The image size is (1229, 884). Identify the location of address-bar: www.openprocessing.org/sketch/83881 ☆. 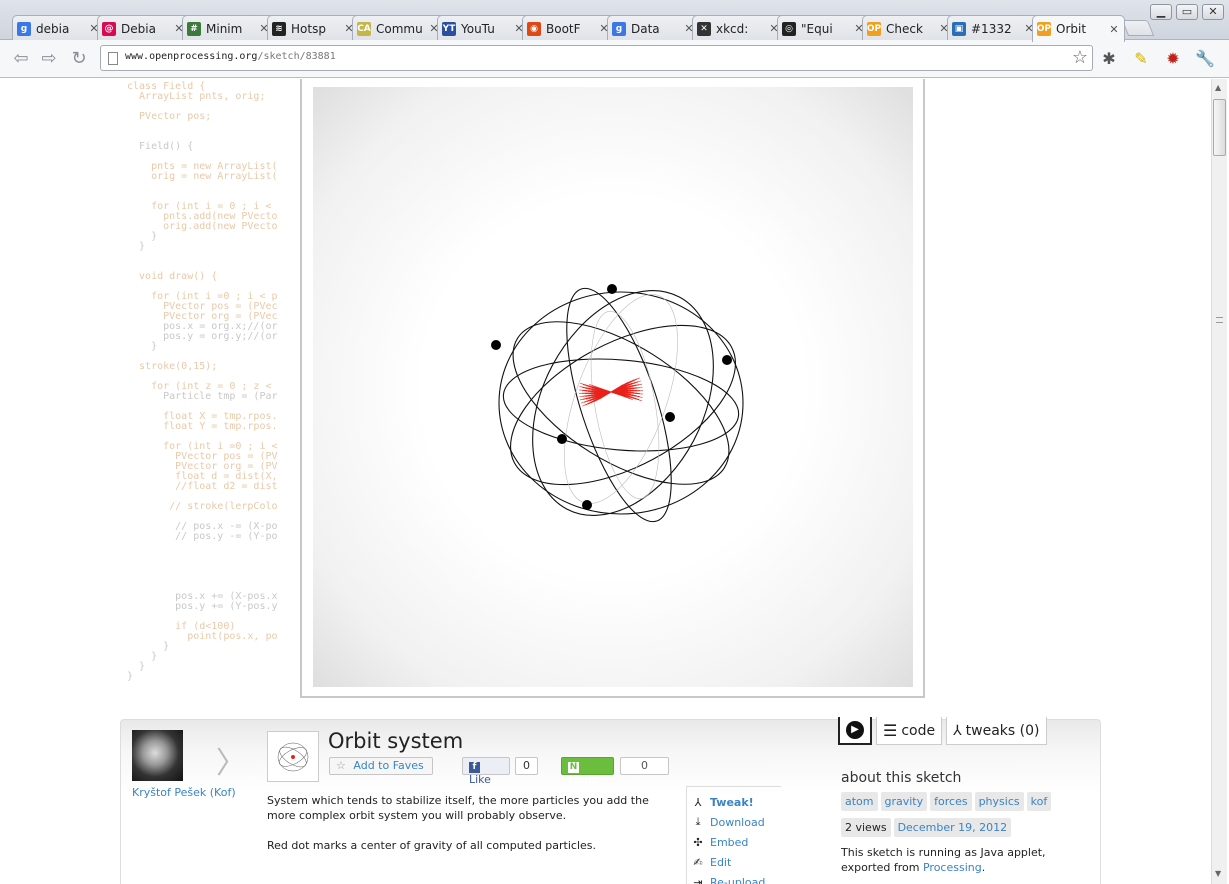
(596, 58).